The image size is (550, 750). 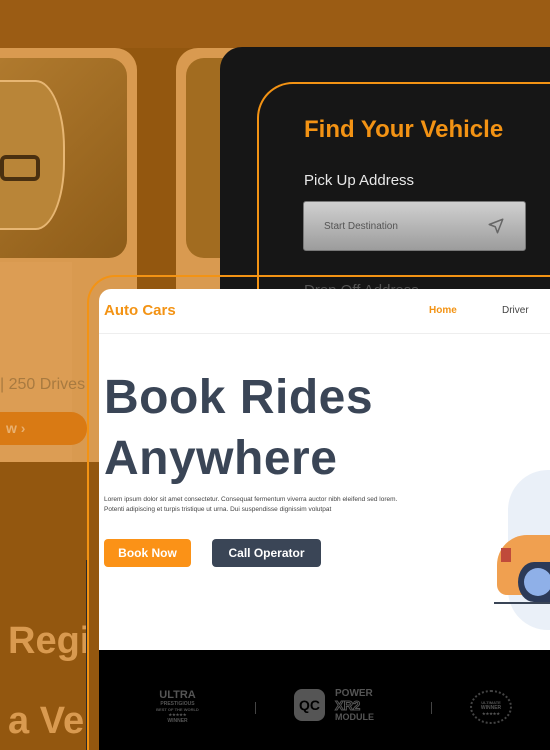 What do you see at coordinates (534, 582) in the screenshot?
I see `car-wheel-icon` at bounding box center [534, 582].